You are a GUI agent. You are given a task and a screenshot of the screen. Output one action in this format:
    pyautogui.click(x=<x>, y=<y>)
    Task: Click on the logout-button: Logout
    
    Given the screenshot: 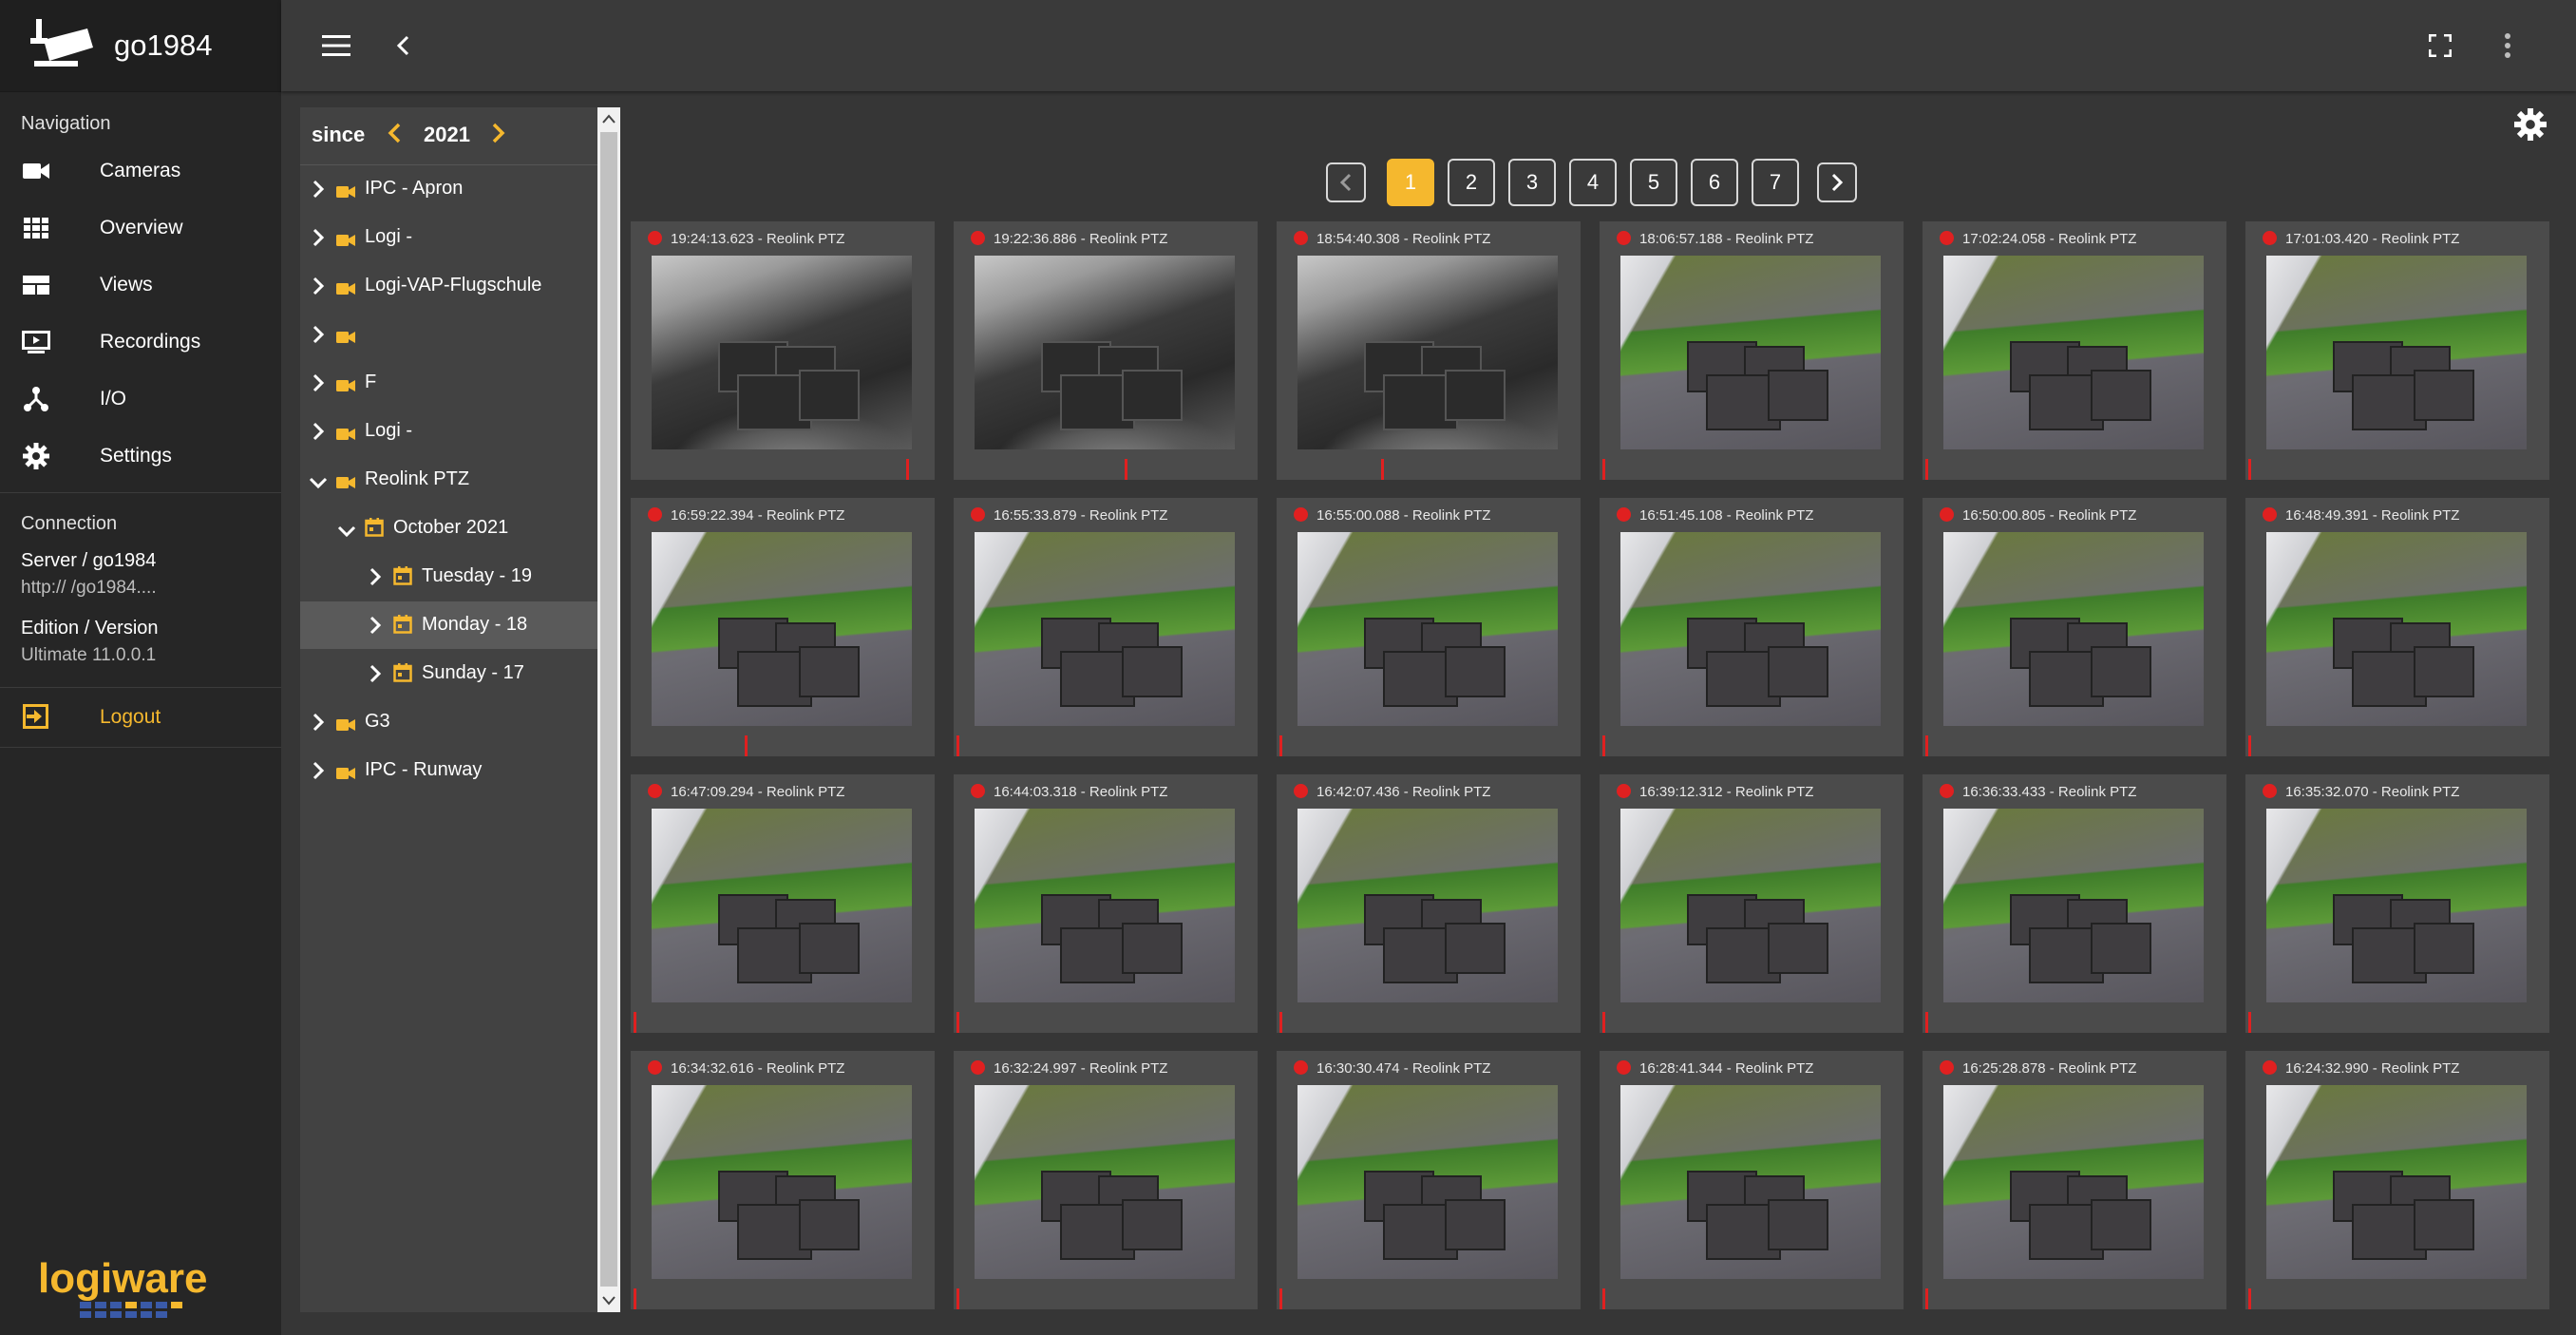 What is the action you would take?
    pyautogui.click(x=140, y=717)
    